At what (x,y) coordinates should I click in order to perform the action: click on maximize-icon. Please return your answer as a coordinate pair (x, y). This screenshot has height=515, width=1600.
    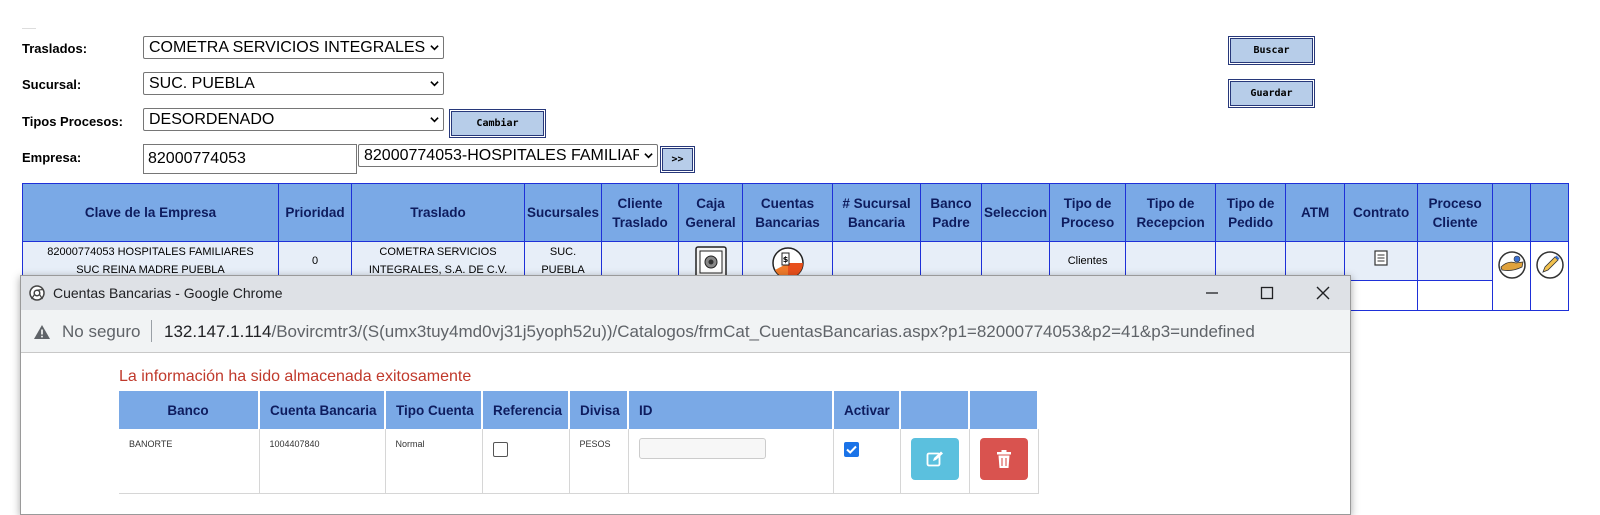
    Looking at the image, I should click on (1267, 293).